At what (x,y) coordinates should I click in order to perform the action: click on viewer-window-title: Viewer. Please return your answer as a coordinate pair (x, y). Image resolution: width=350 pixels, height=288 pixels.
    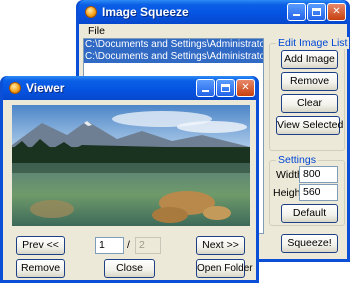
    Looking at the image, I should click on (45, 88).